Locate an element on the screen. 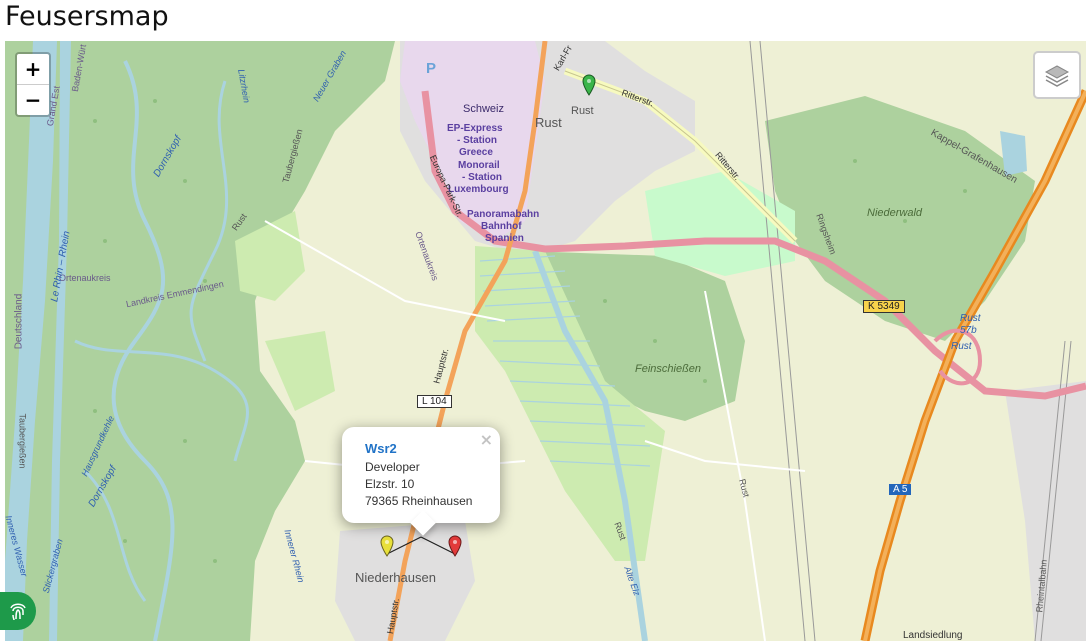 This screenshot has width=1086, height=641. label-deutschland: Deutschland is located at coordinates (19, 321).